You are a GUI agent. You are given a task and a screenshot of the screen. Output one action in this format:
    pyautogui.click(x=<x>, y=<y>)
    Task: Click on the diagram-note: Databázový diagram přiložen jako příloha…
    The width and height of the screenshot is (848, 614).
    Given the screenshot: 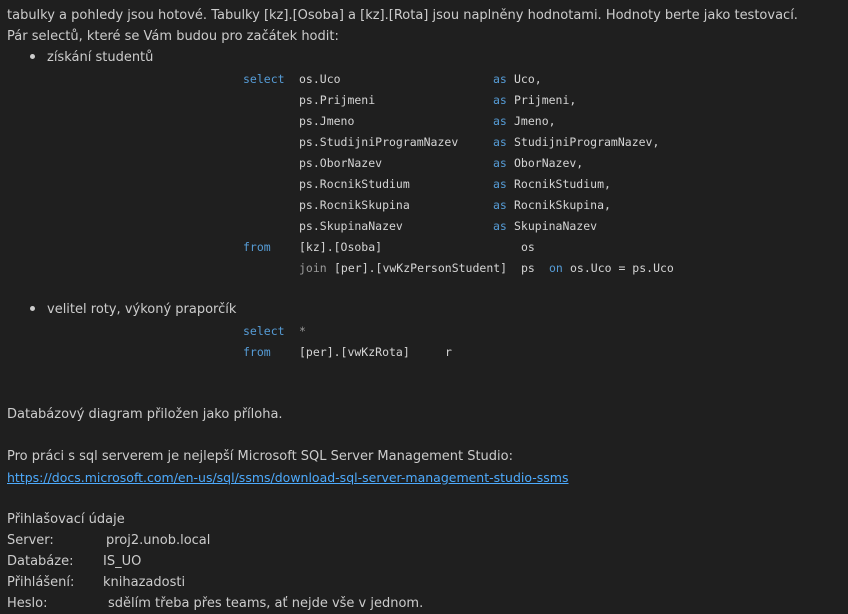 What is the action you would take?
    pyautogui.click(x=145, y=414)
    